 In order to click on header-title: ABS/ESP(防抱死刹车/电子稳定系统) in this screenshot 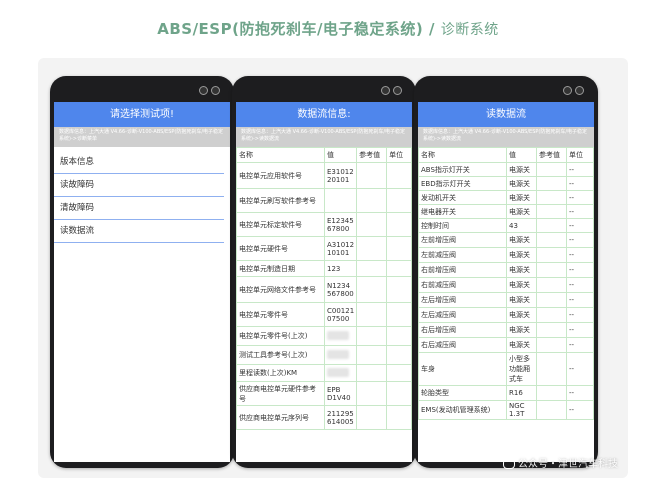, I will do `click(290, 29)`.